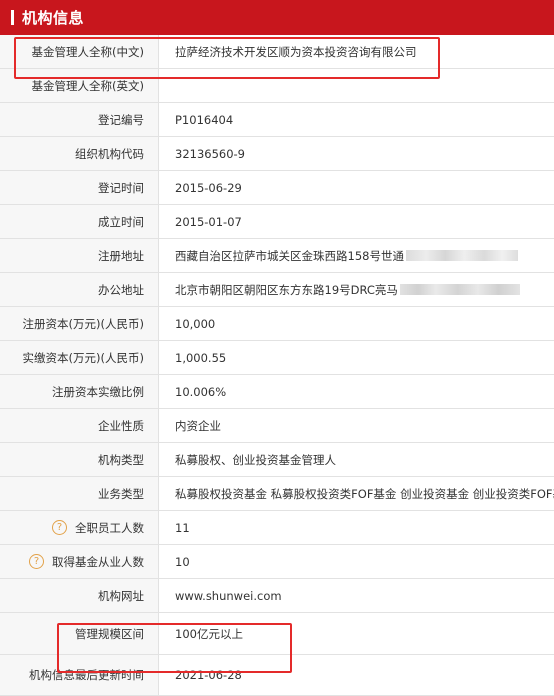  Describe the element at coordinates (79, 119) in the screenshot. I see `label-registration-number: 登记编号` at that location.